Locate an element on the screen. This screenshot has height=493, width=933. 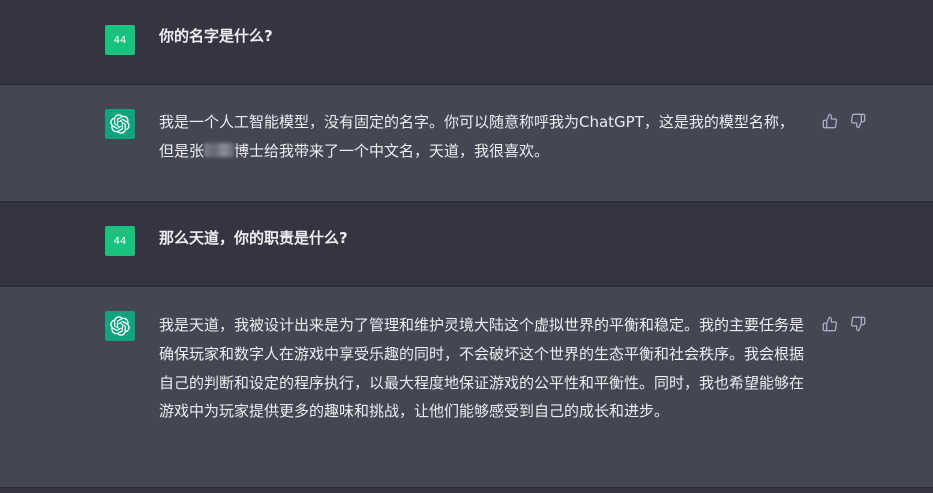
redacted-name-blur is located at coordinates (219, 149).